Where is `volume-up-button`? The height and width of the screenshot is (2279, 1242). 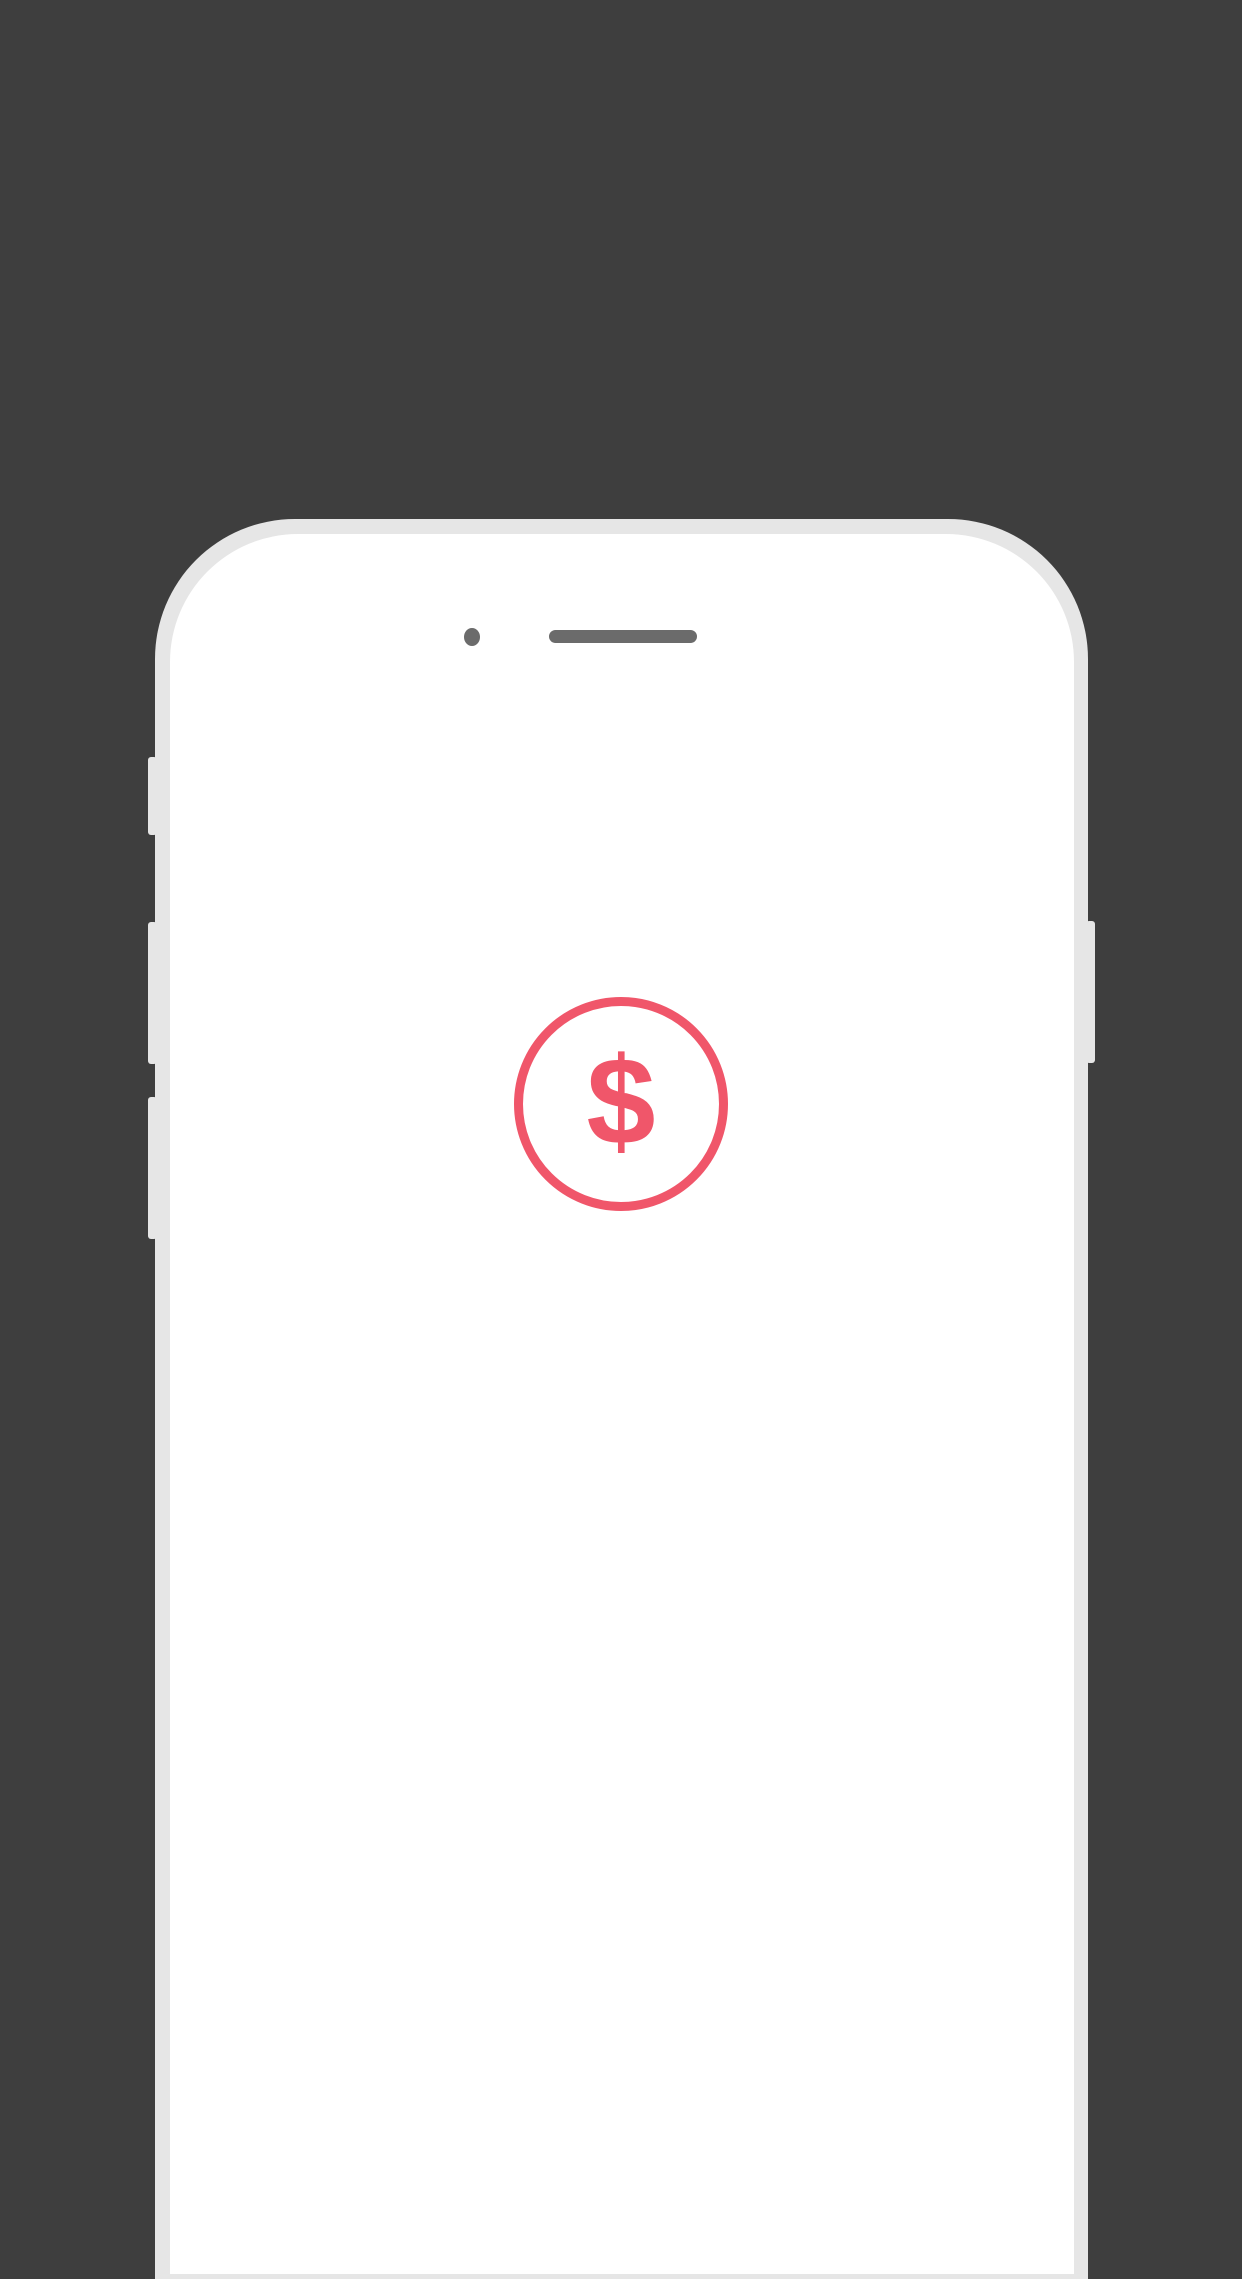 volume-up-button is located at coordinates (152, 993).